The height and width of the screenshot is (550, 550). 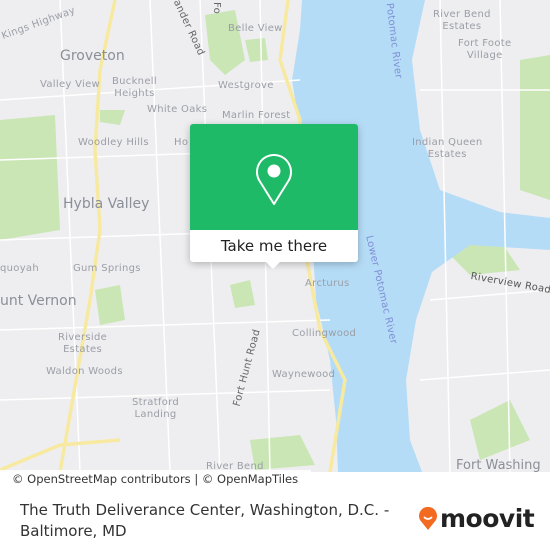 I want to click on label-sequoyah: quoyah, so click(x=19, y=268).